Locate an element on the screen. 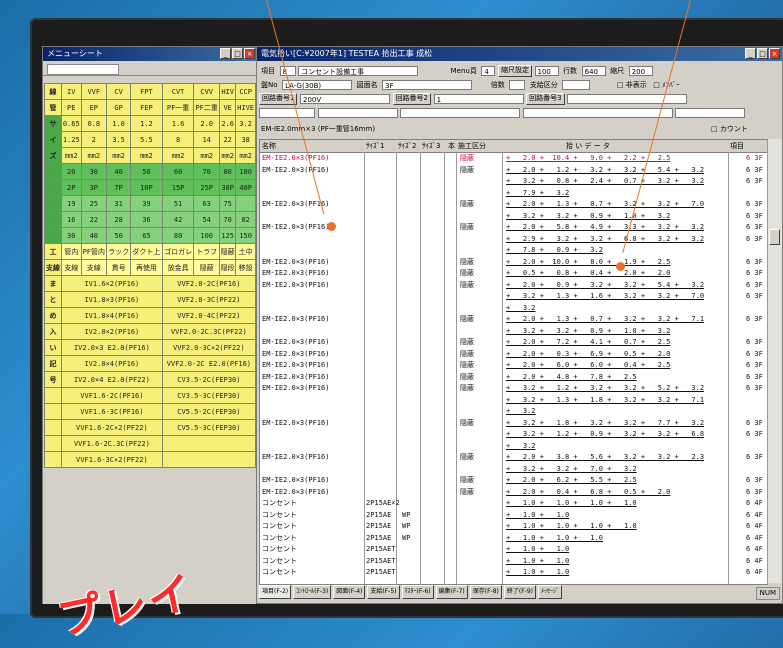 Image resolution: width=783 pixels, height=648 pixels. preset-item: IV2.0×3 E2.0(PF16) is located at coordinates (112, 347).